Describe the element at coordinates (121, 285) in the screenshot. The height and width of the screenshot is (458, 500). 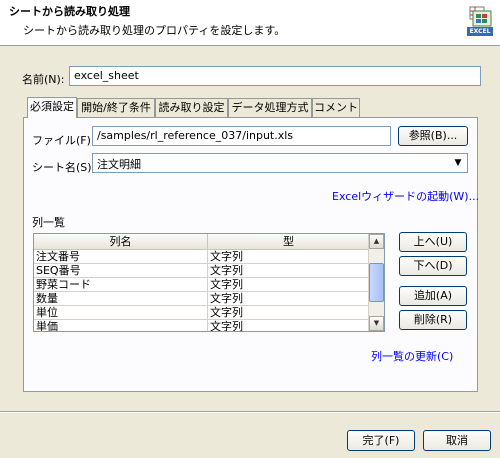
I see `column-name-cell: 野菜コード` at that location.